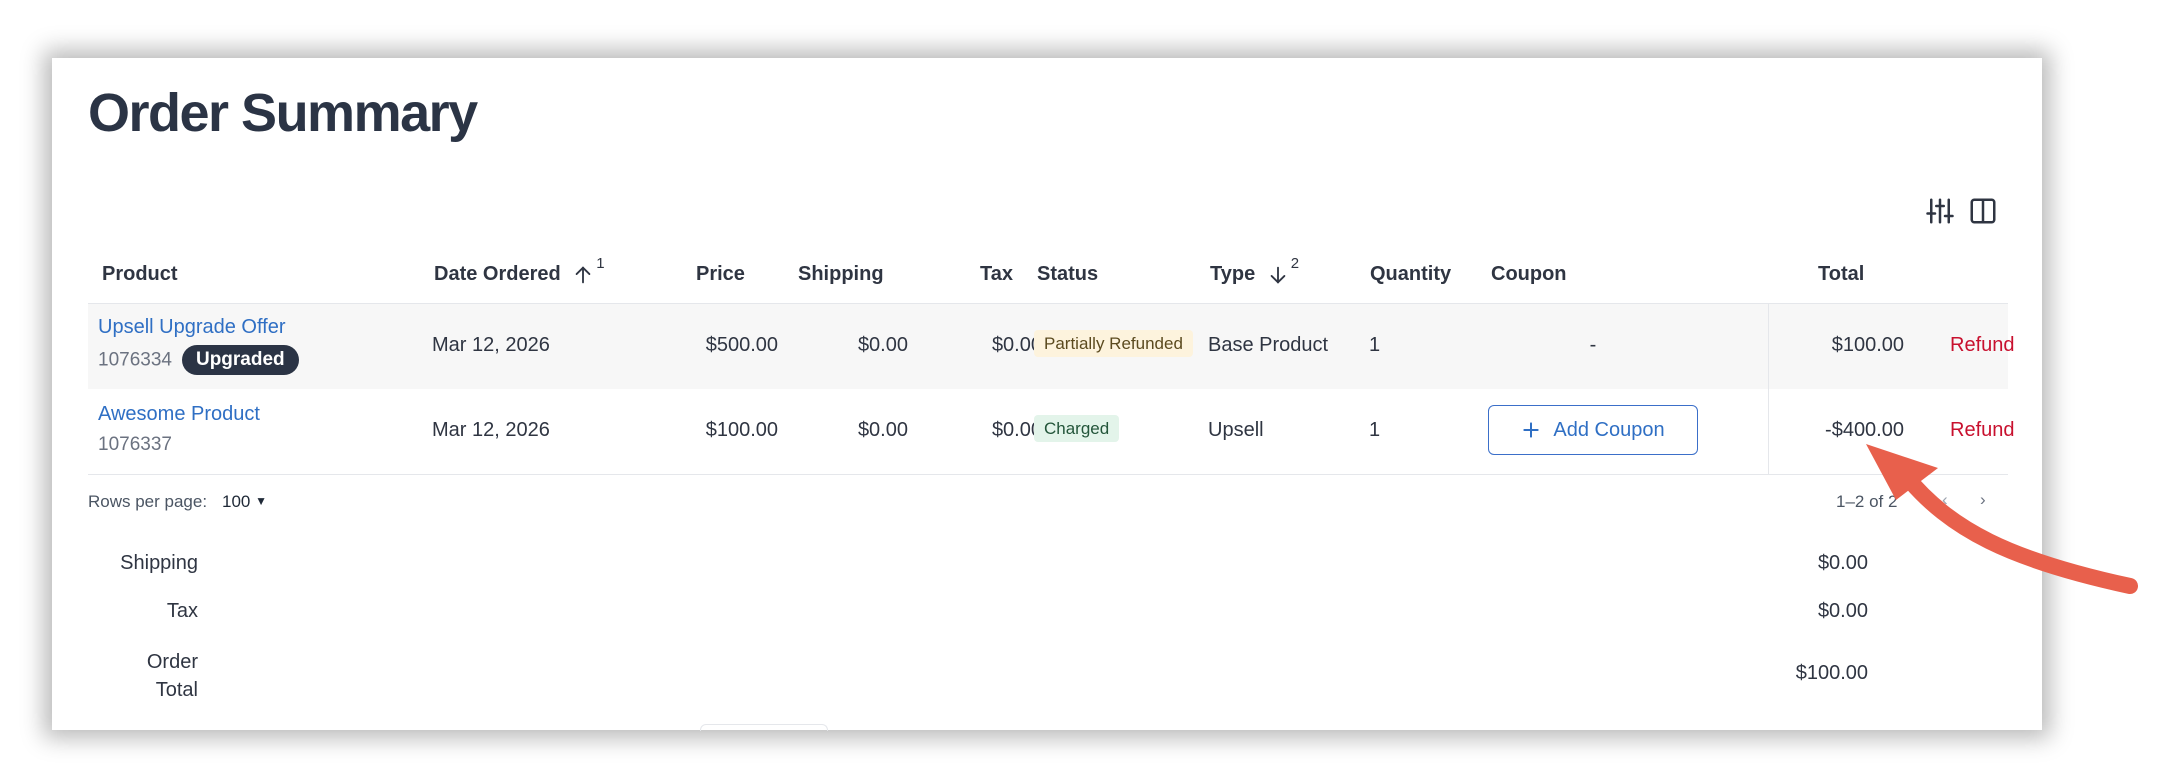 This screenshot has height=774, width=2174. What do you see at coordinates (1945, 500) in the screenshot?
I see `prev-page-icon: ‹` at bounding box center [1945, 500].